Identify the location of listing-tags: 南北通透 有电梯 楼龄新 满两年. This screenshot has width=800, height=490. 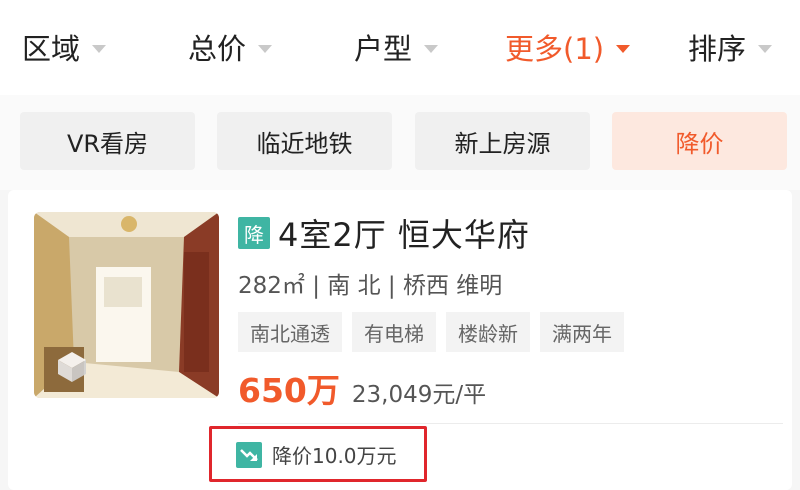
(431, 332).